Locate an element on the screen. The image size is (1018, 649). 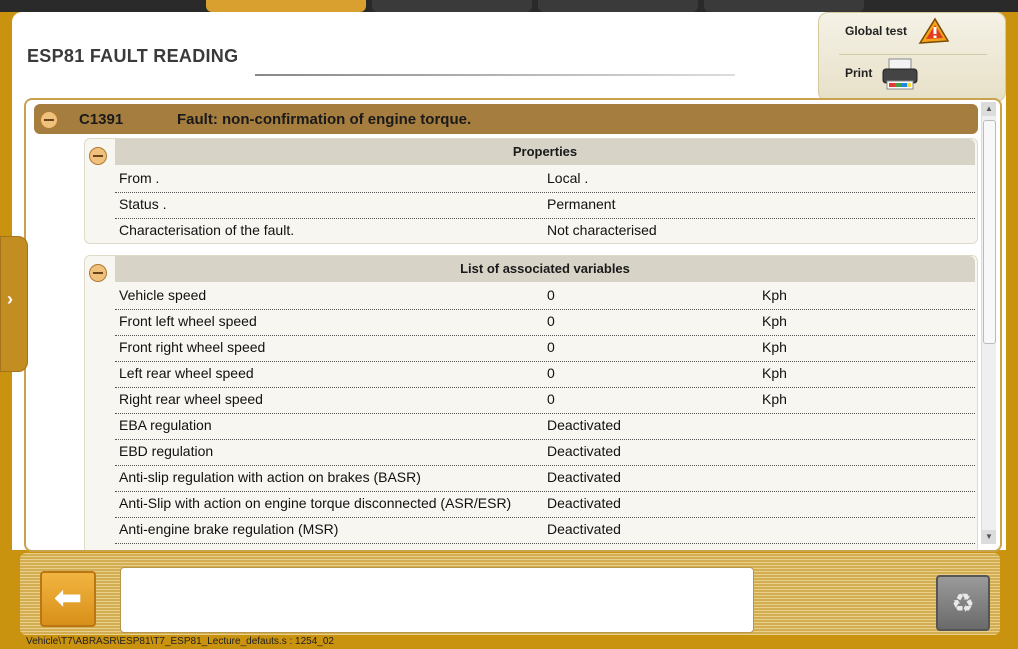
page-title: ESP81 FAULT READING is located at coordinates (133, 56).